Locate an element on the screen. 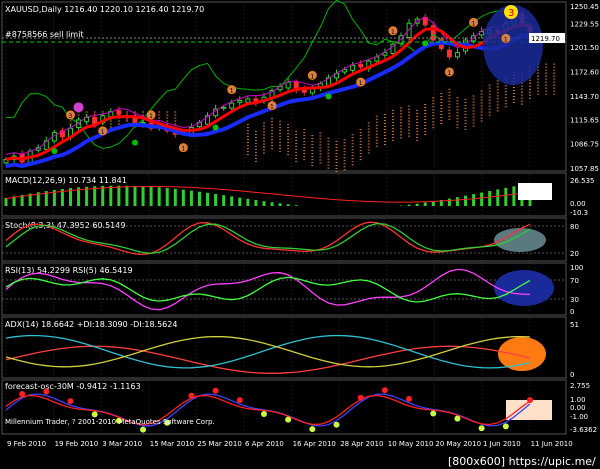  adx-line is located at coordinates (268, 359).